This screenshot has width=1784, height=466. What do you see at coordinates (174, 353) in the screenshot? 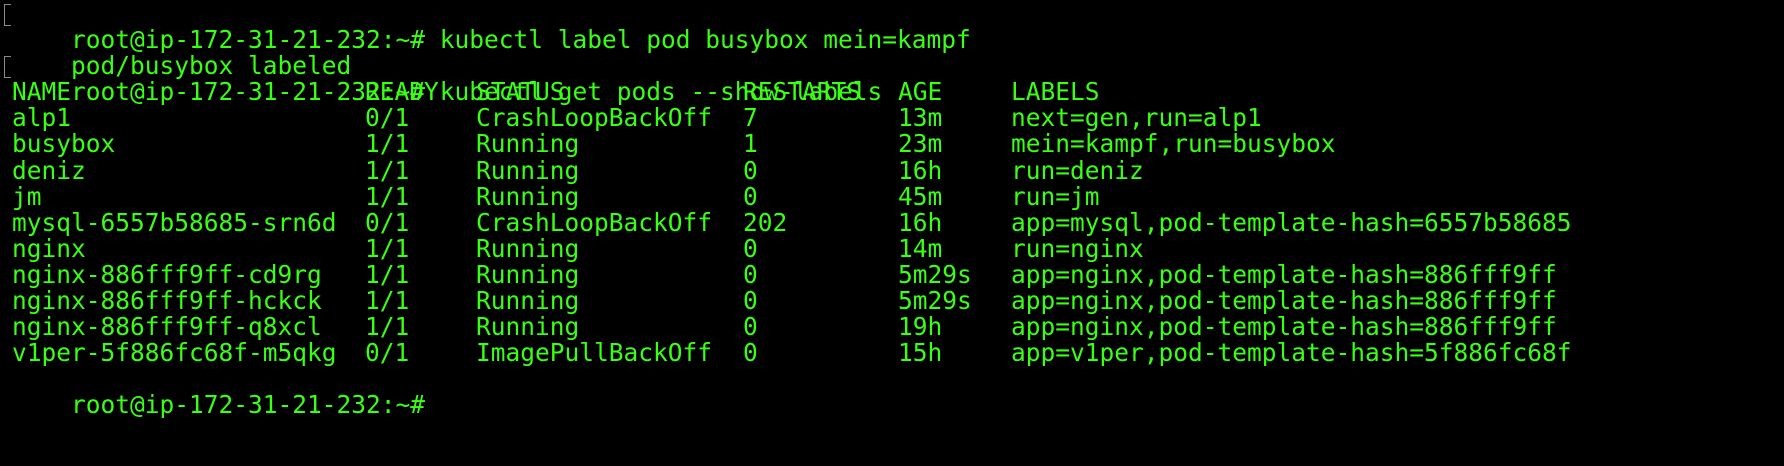
I see `cell-name: v1per-5f886fc68f-m5qkg` at bounding box center [174, 353].